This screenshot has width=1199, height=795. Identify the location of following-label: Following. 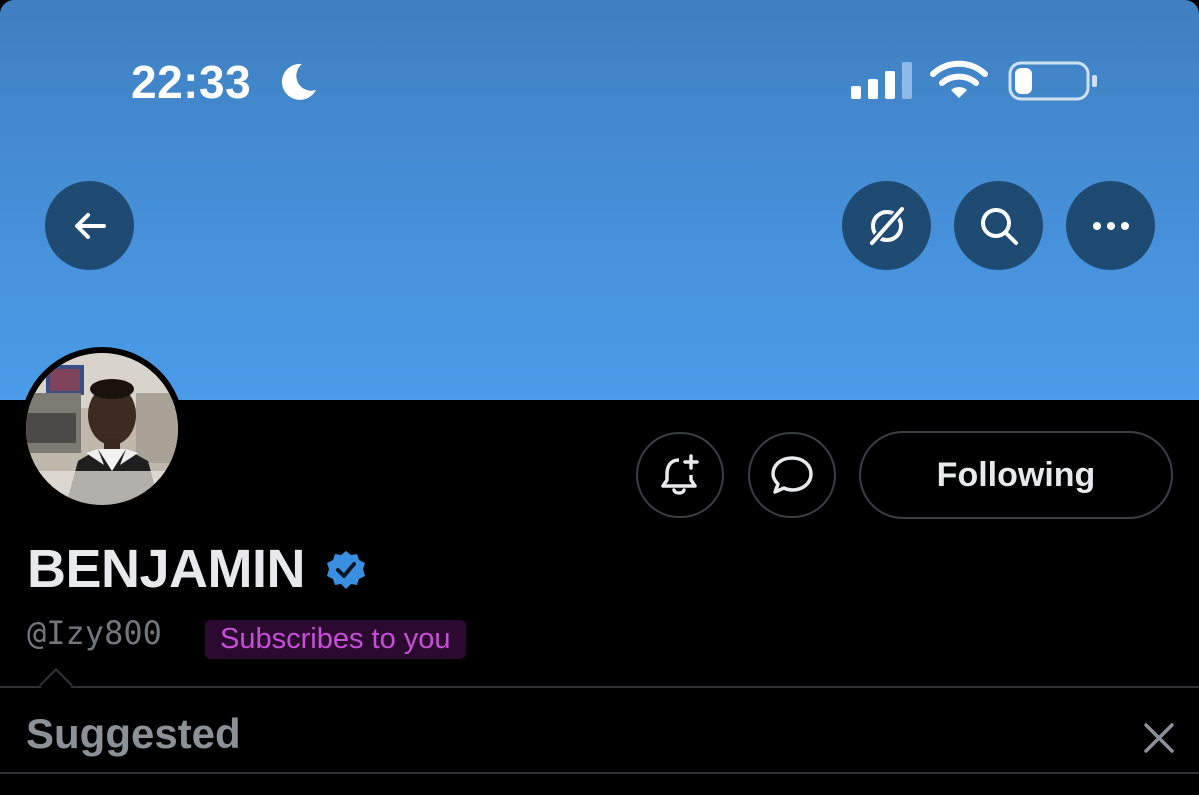
(1016, 474).